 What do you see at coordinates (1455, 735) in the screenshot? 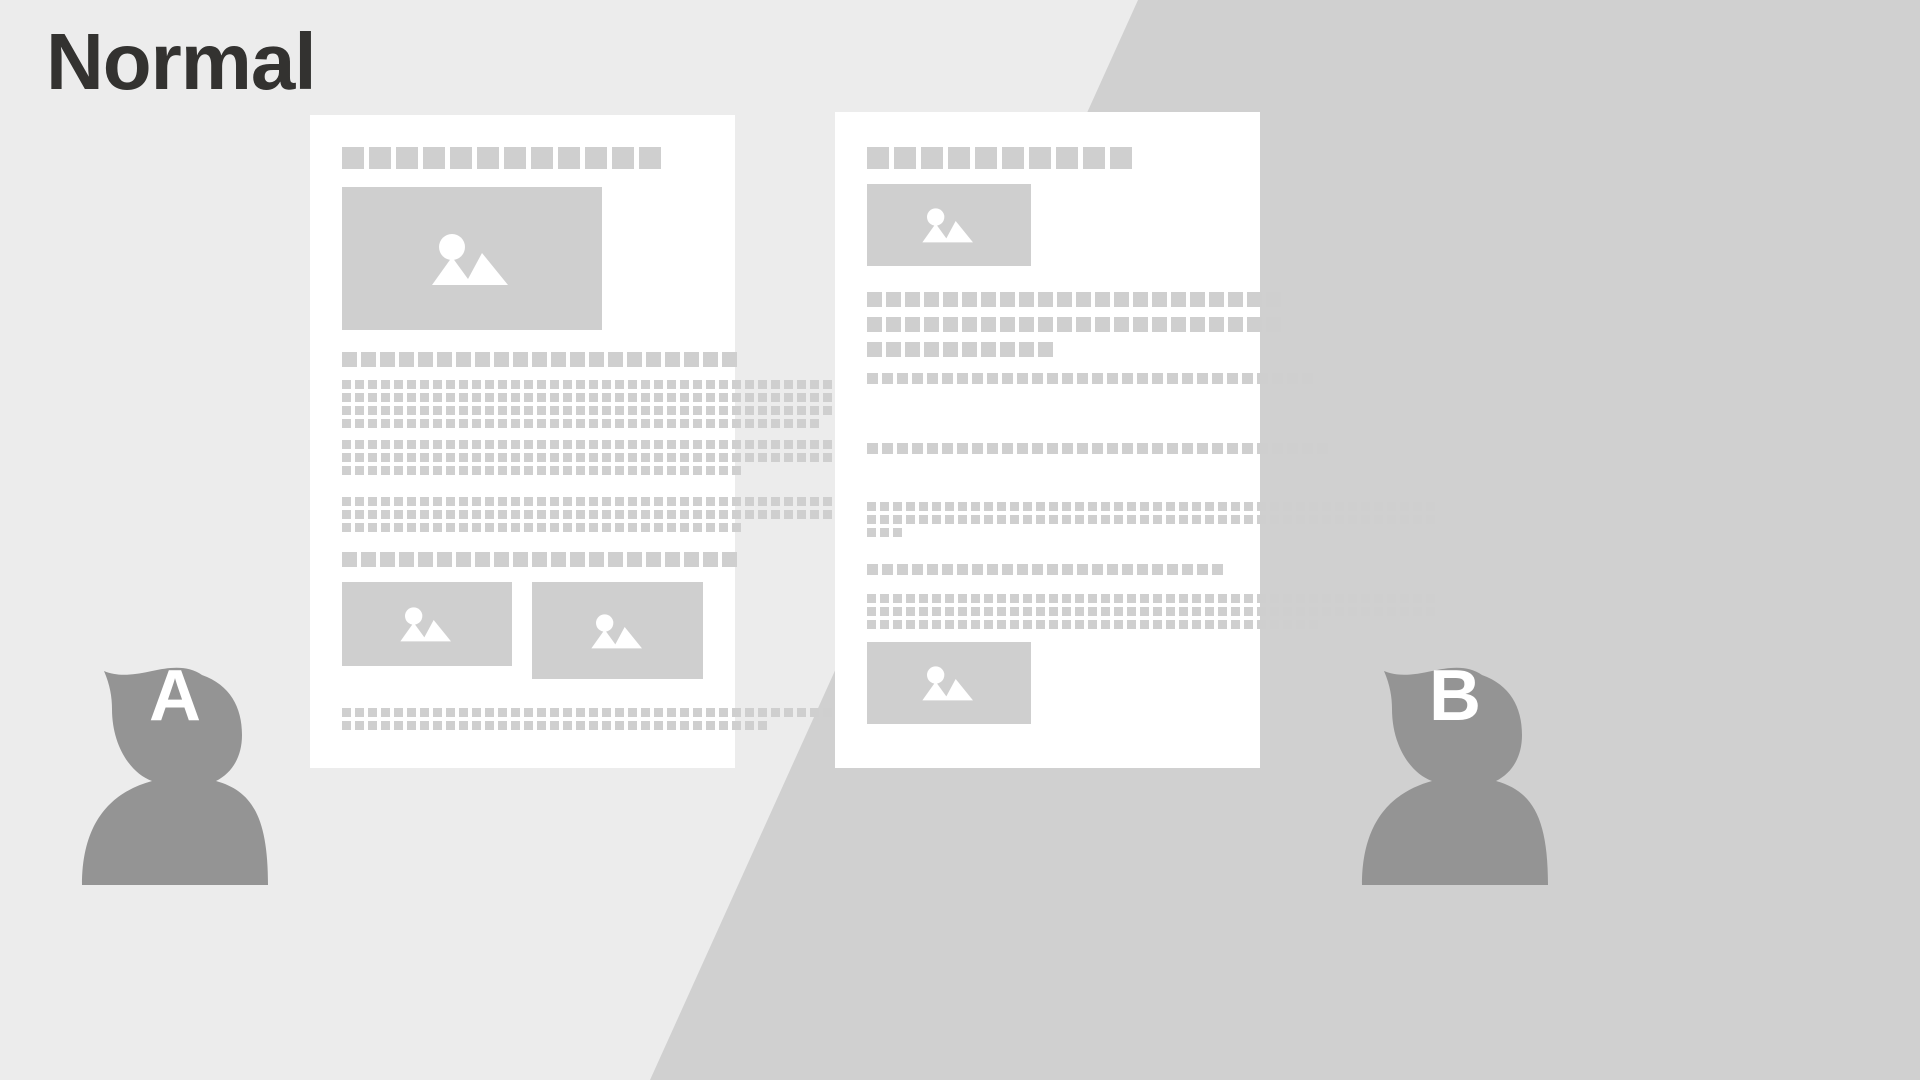
I see `avatar-person-b: B` at bounding box center [1455, 735].